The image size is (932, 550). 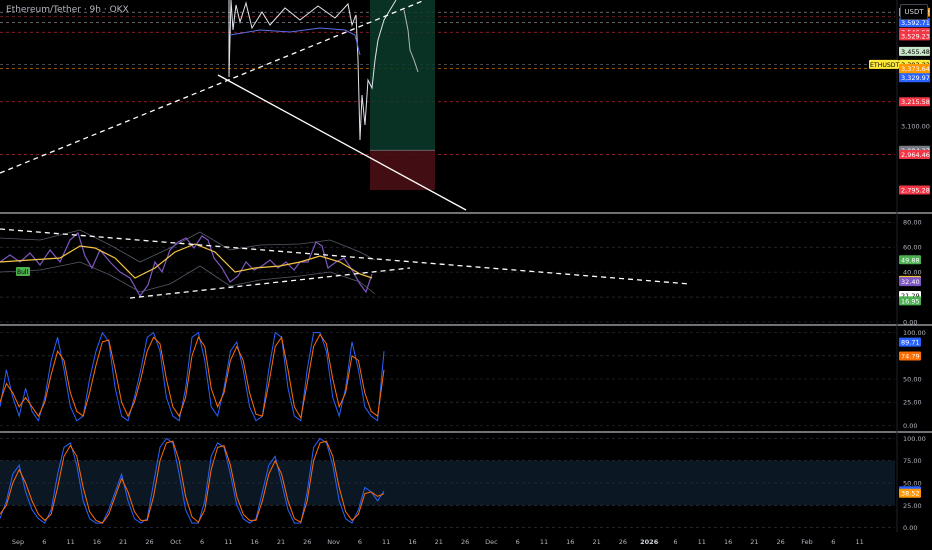 I want to click on currency-button: USDT, so click(x=914, y=12).